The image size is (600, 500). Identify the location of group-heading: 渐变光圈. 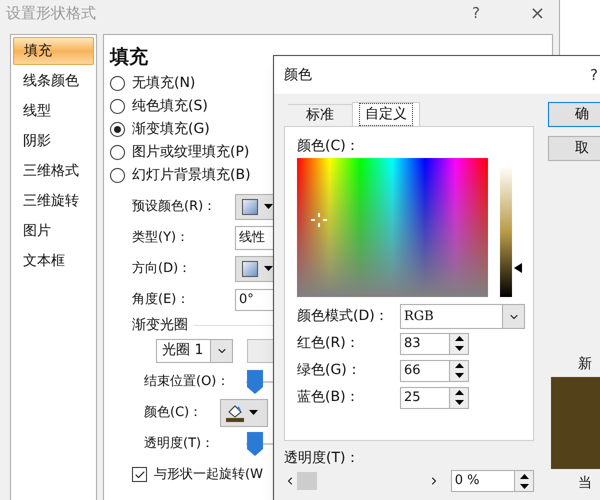
(160, 325).